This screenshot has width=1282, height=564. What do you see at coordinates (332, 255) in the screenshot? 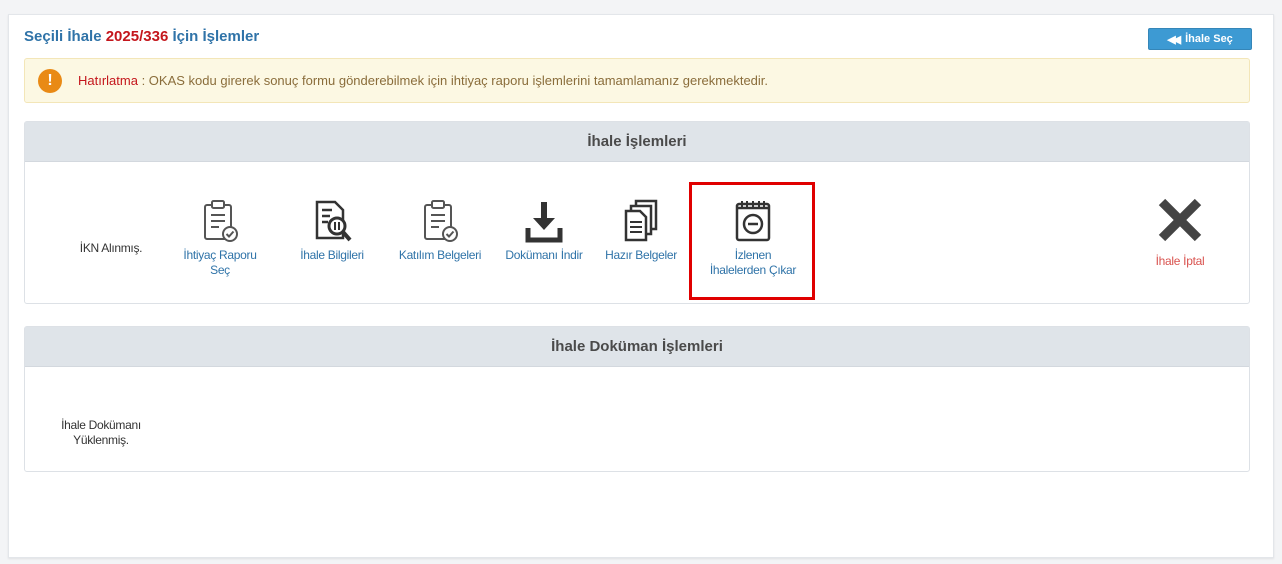
I see `ihale-bilgileri-label: İhale Bilgileri` at bounding box center [332, 255].